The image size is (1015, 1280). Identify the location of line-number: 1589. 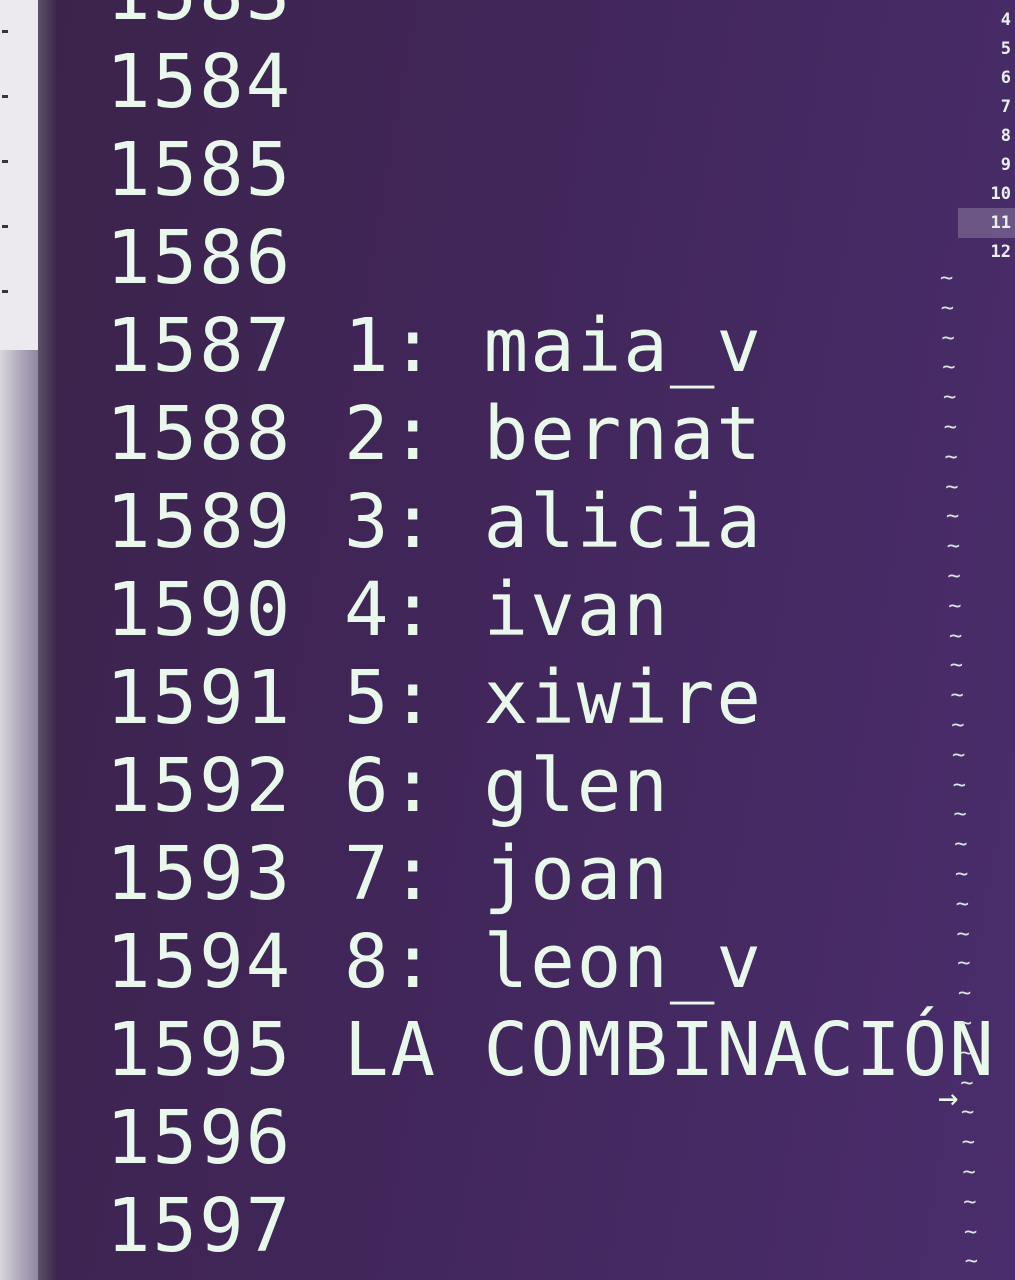
(199, 522).